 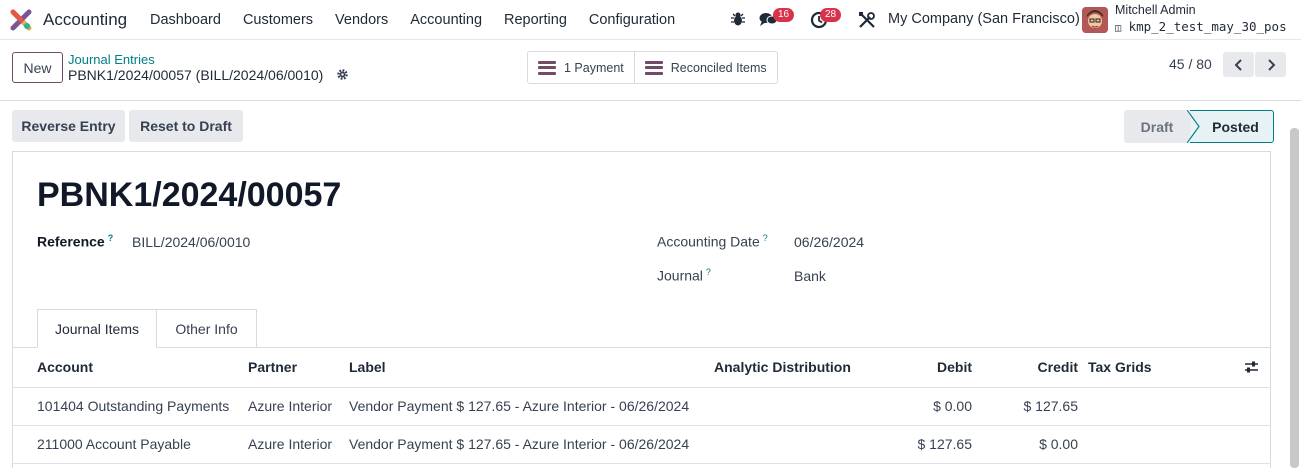 What do you see at coordinates (1190, 64) in the screenshot?
I see `pager-value: 45 / 80` at bounding box center [1190, 64].